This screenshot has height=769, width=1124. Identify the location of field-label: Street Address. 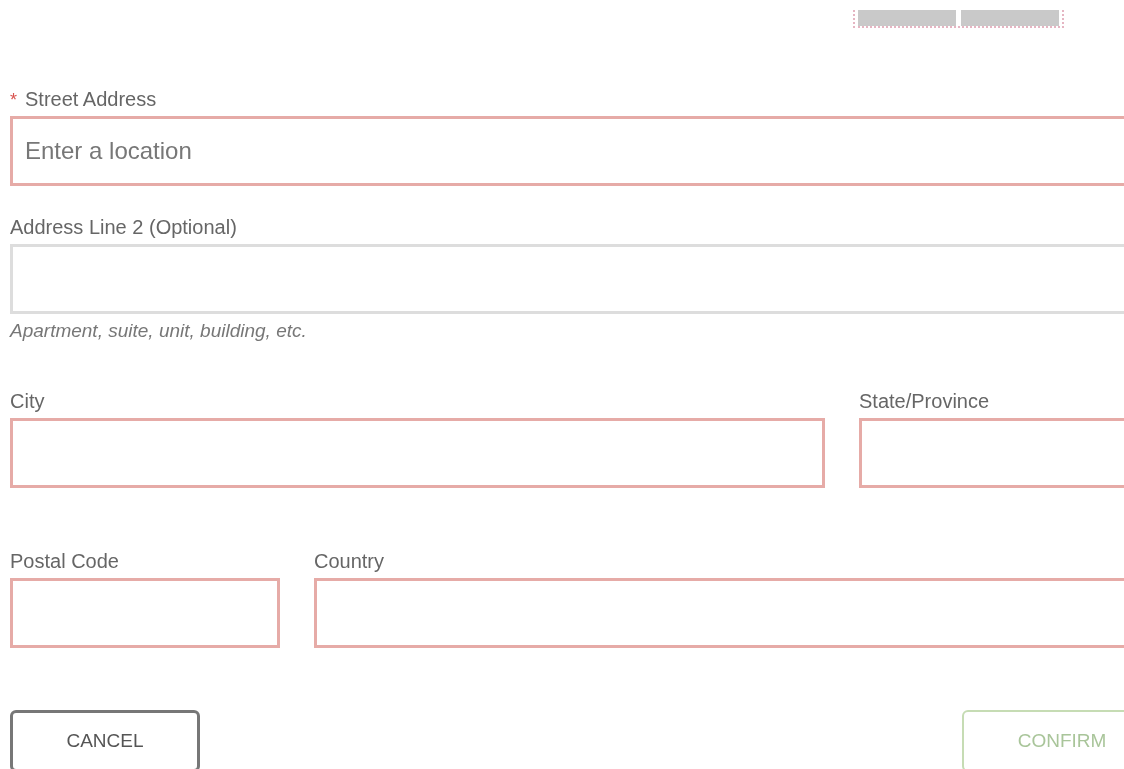
(91, 99).